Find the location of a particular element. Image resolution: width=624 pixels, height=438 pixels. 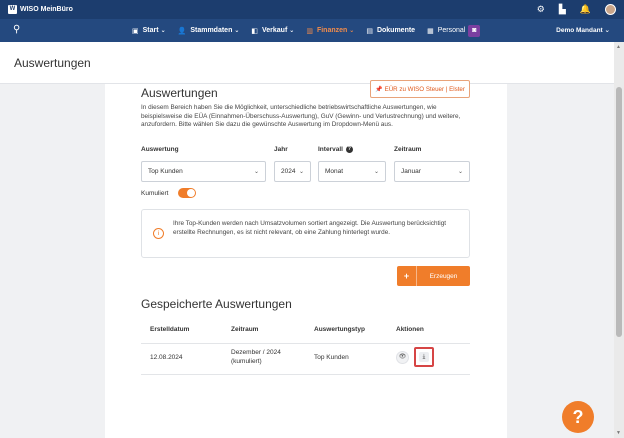

download-button: ⤓ is located at coordinates (424, 357).